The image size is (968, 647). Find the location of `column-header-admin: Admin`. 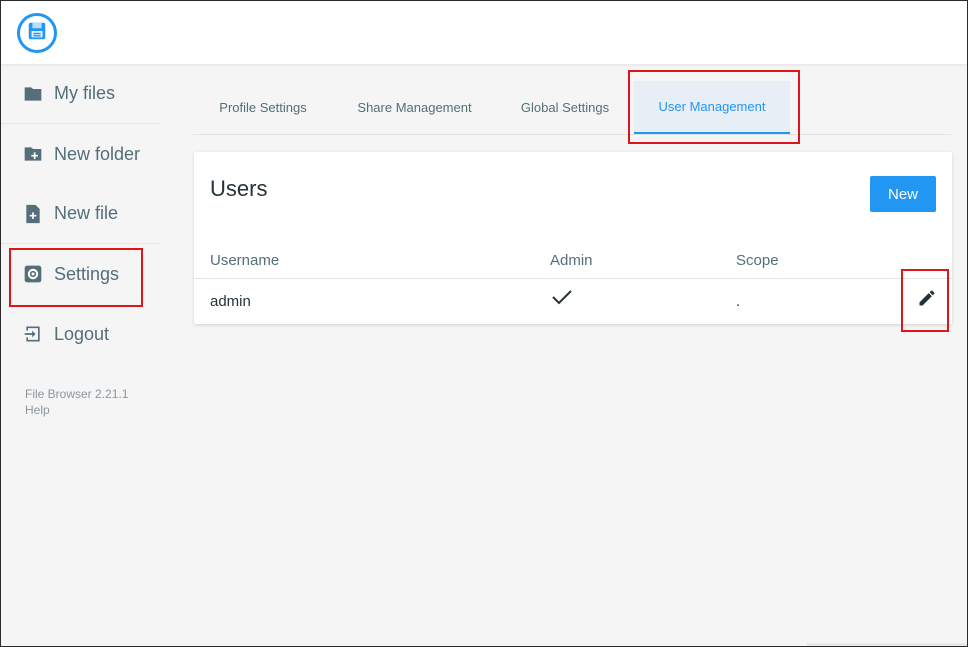

column-header-admin: Admin is located at coordinates (571, 260).